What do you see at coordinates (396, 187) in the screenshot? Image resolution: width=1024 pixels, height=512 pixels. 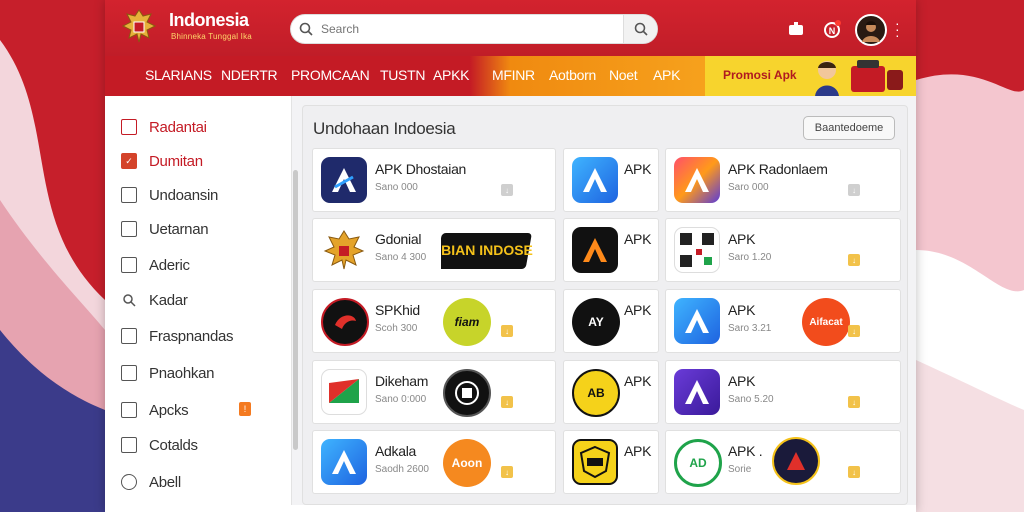 I see `app-size: Sano 000` at bounding box center [396, 187].